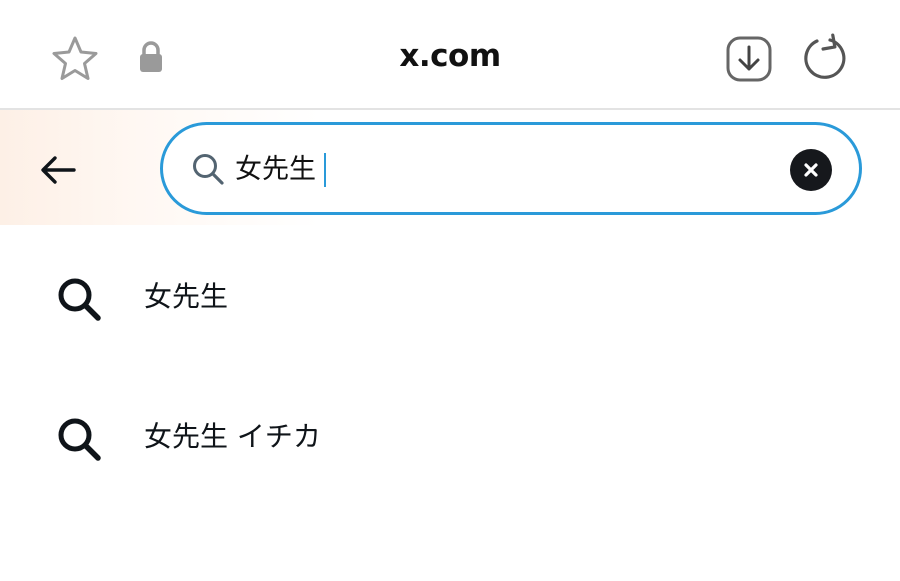 This screenshot has width=900, height=581. I want to click on reload-icon, so click(825, 58).